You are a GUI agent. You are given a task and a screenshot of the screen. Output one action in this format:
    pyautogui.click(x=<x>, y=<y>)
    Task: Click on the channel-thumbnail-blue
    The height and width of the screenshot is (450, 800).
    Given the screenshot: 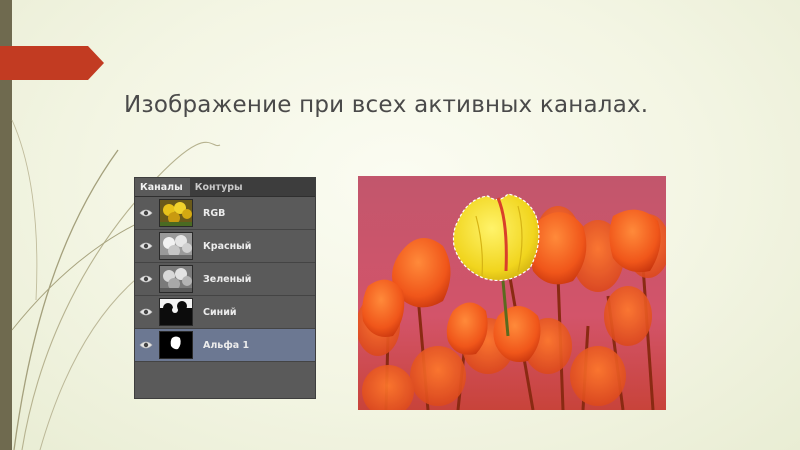 What is the action you would take?
    pyautogui.click(x=176, y=312)
    